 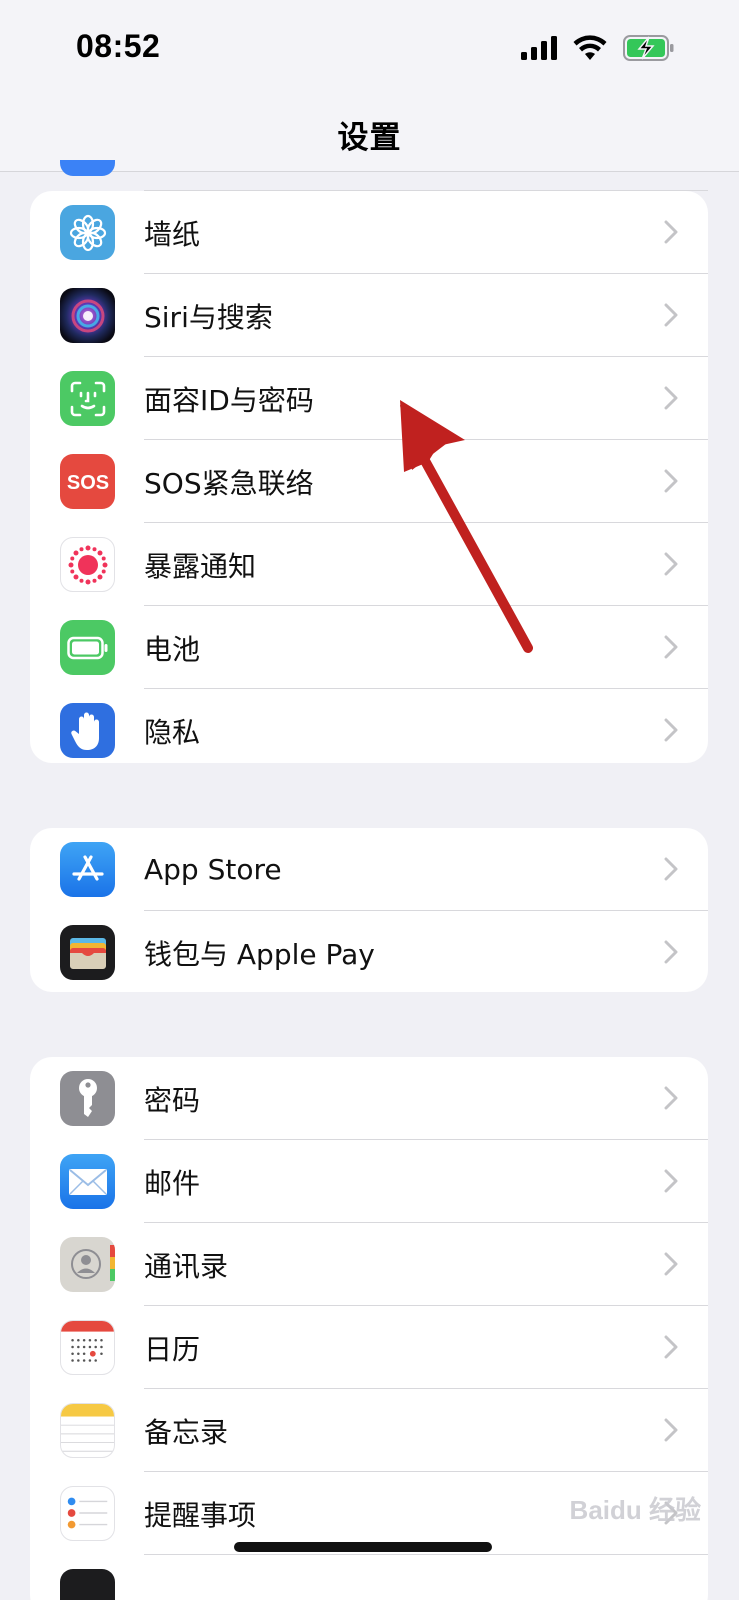 I want to click on partial-app-icon, so click(x=87, y=1584).